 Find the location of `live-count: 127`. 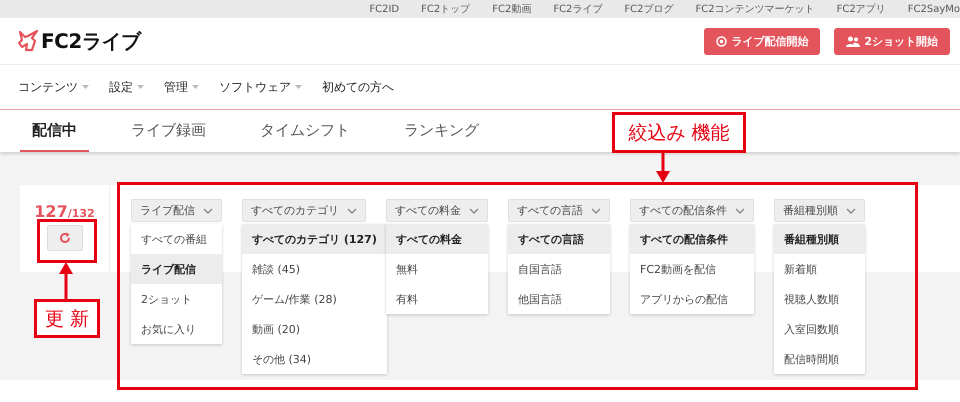

live-count: 127 is located at coordinates (51, 211).